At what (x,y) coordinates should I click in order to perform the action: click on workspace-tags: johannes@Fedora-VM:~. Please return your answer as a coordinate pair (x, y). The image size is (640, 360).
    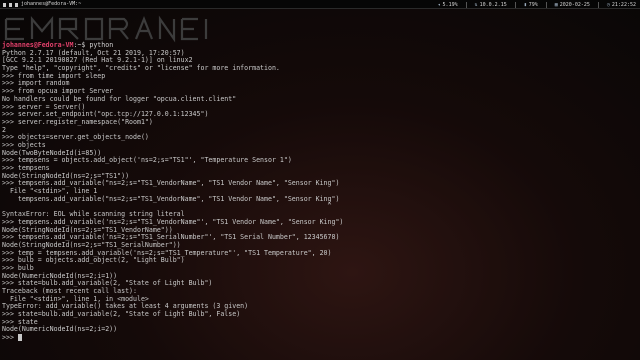
    Looking at the image, I should click on (42, 4).